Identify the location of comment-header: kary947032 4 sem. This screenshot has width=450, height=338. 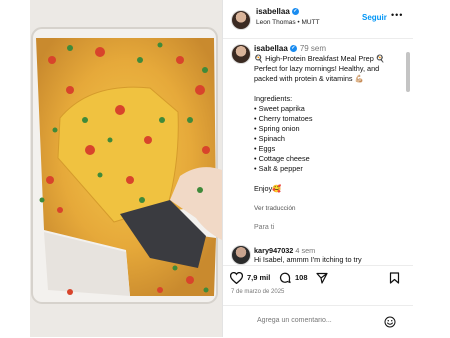
(284, 250).